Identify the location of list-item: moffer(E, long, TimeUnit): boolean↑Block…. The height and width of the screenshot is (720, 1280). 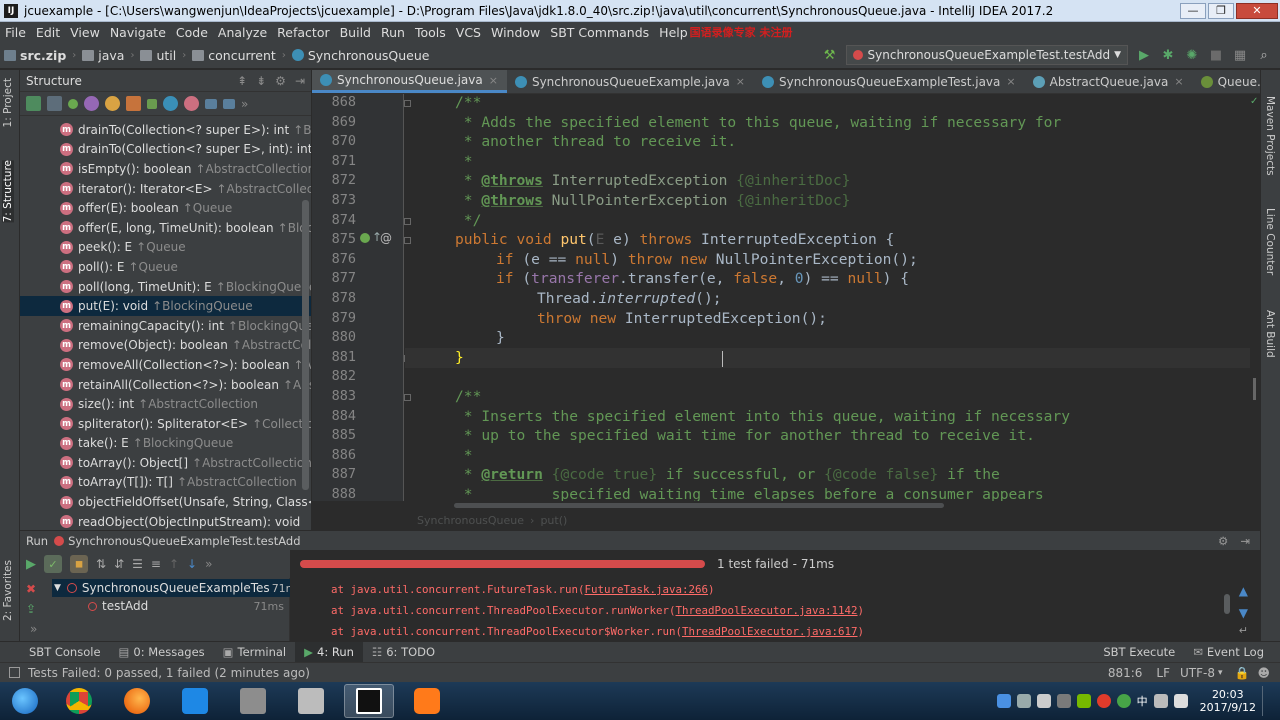
(165, 228).